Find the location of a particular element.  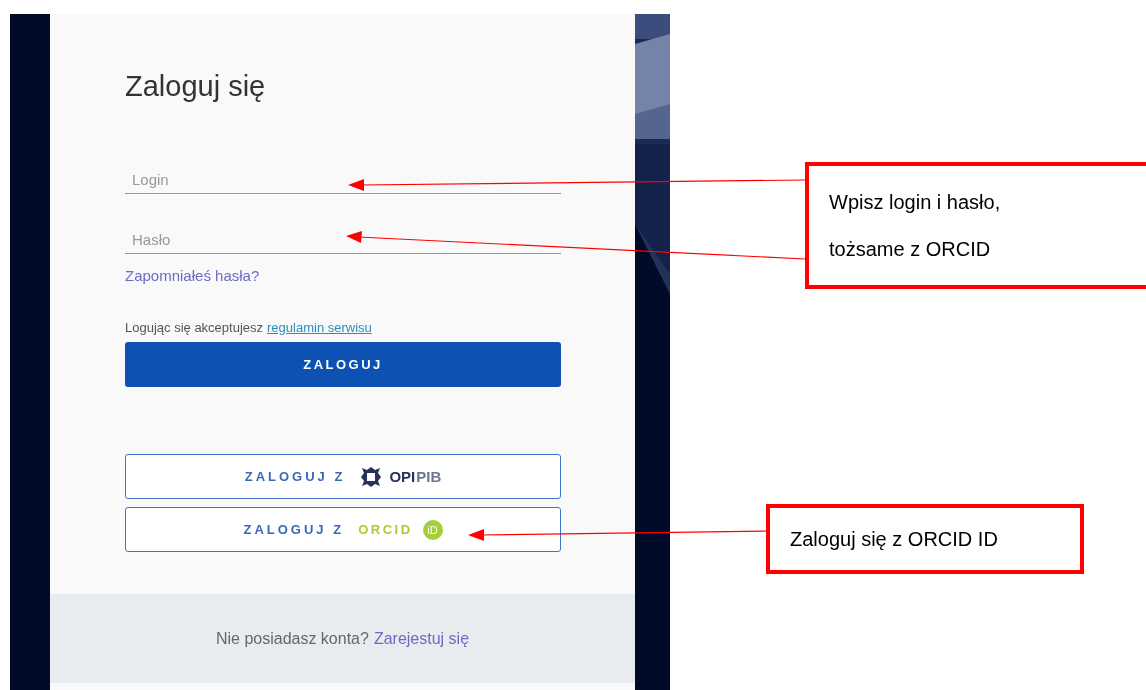

footer-text: Nie posiadasz konta? is located at coordinates (292, 638).